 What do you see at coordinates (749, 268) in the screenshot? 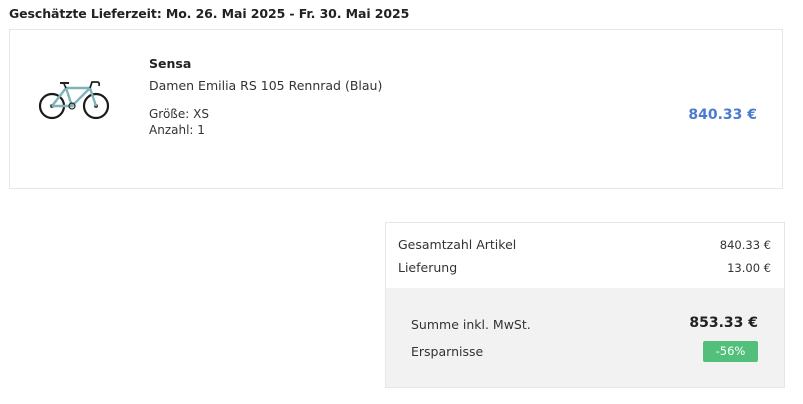
I see `delivery-cost-value: 13.00 €` at bounding box center [749, 268].